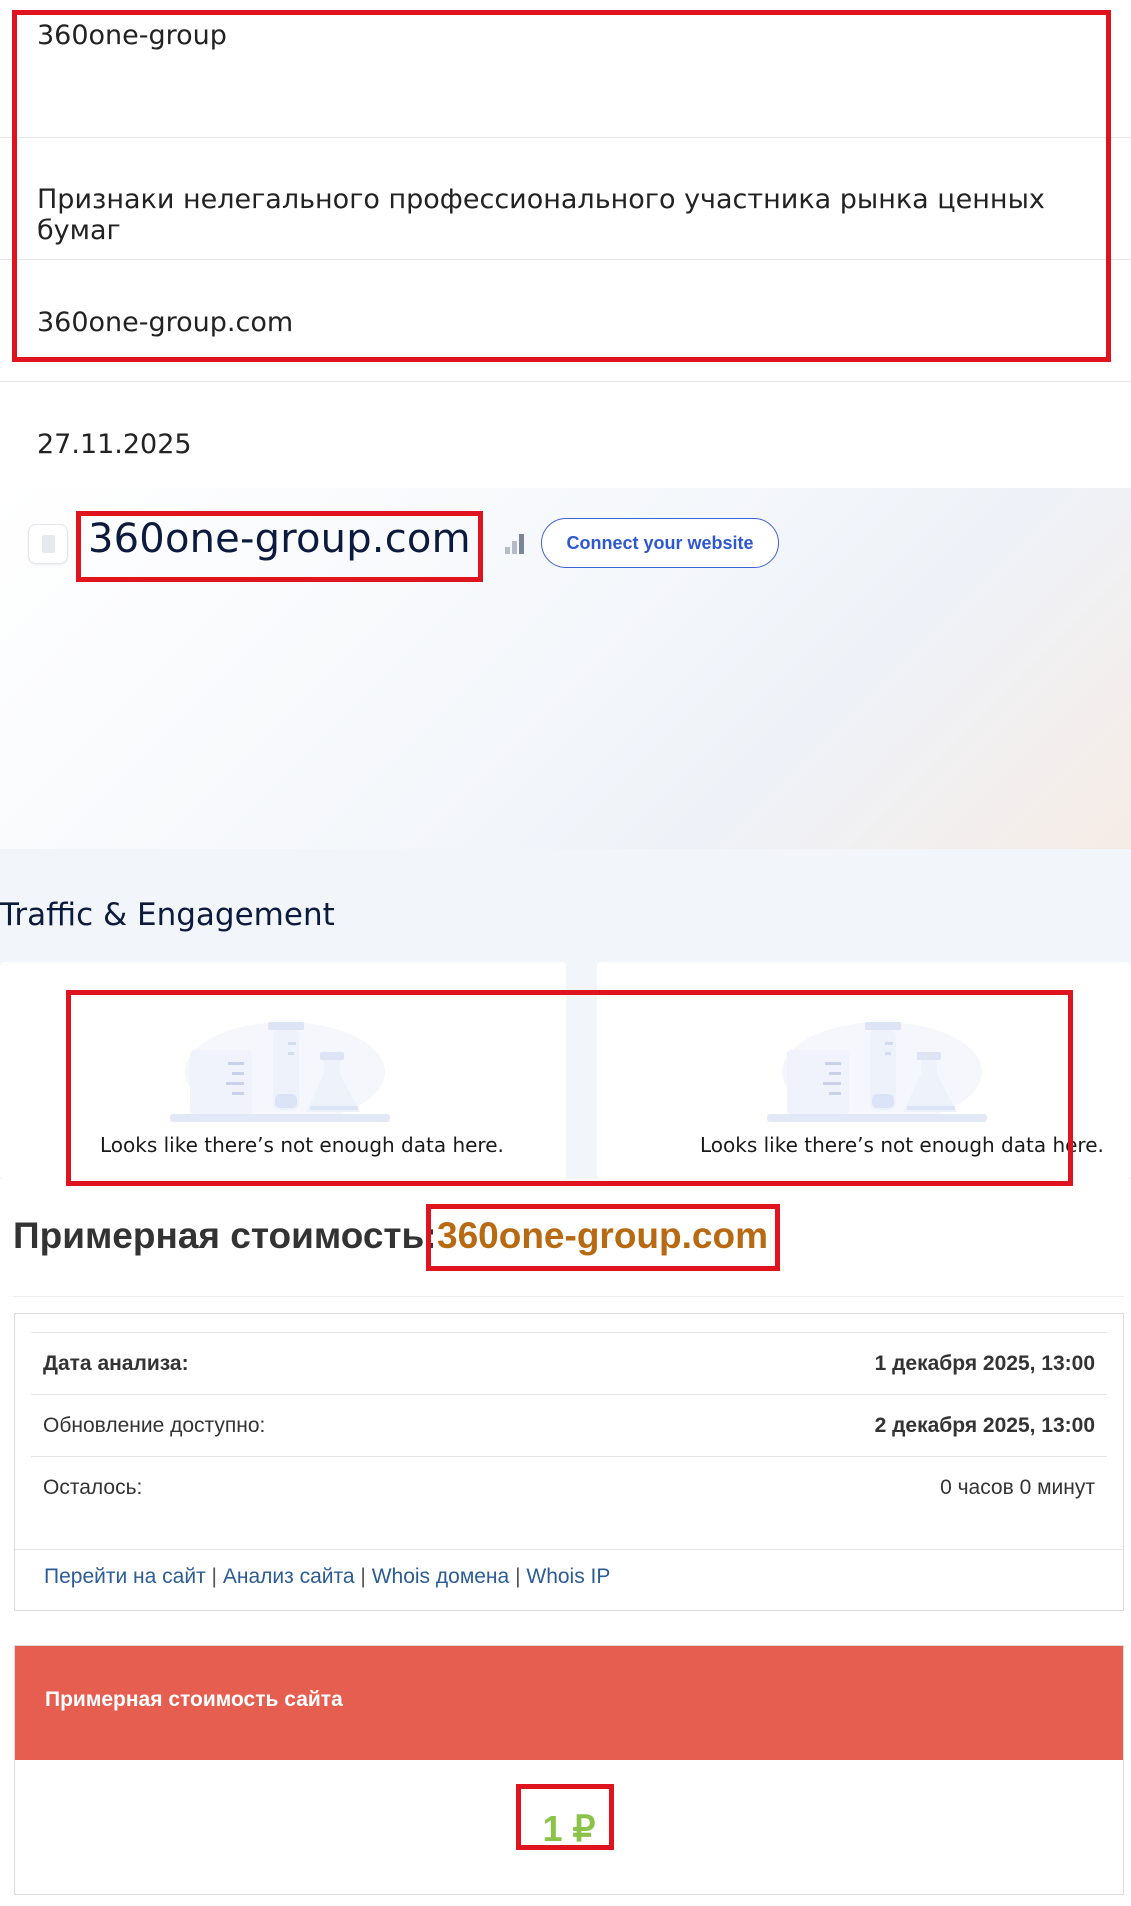 This screenshot has height=1906, width=1131. Describe the element at coordinates (125, 1576) in the screenshot. I see `goto-site-link: Перейти на сайт` at that location.